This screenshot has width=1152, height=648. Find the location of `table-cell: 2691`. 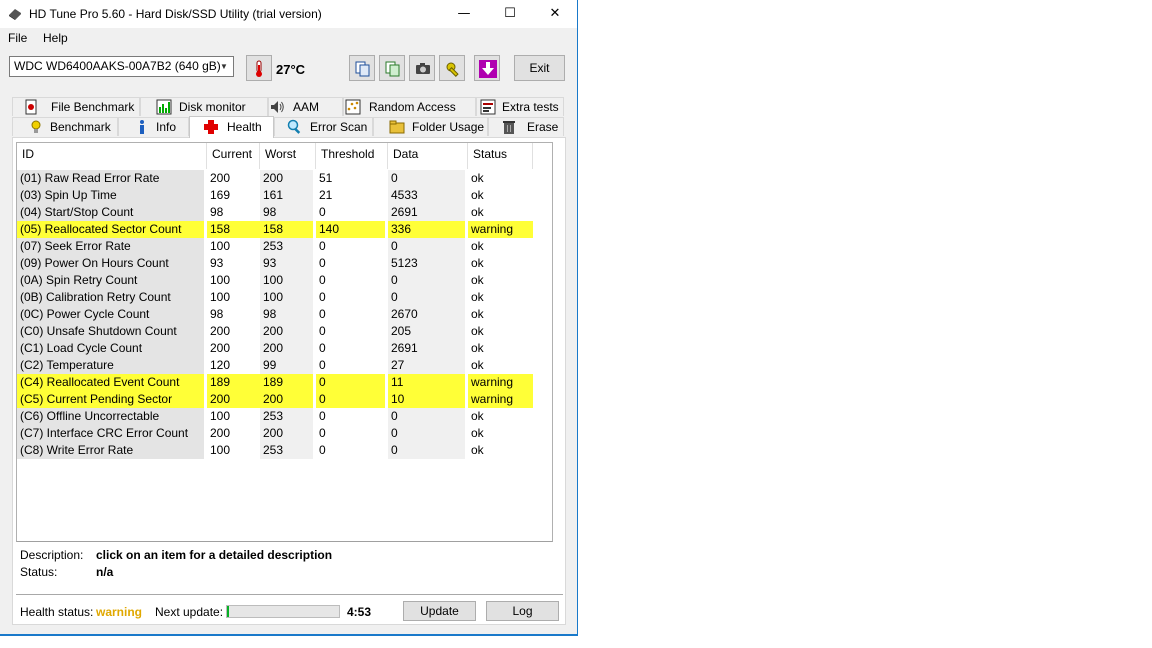

table-cell: 2691 is located at coordinates (426, 348).